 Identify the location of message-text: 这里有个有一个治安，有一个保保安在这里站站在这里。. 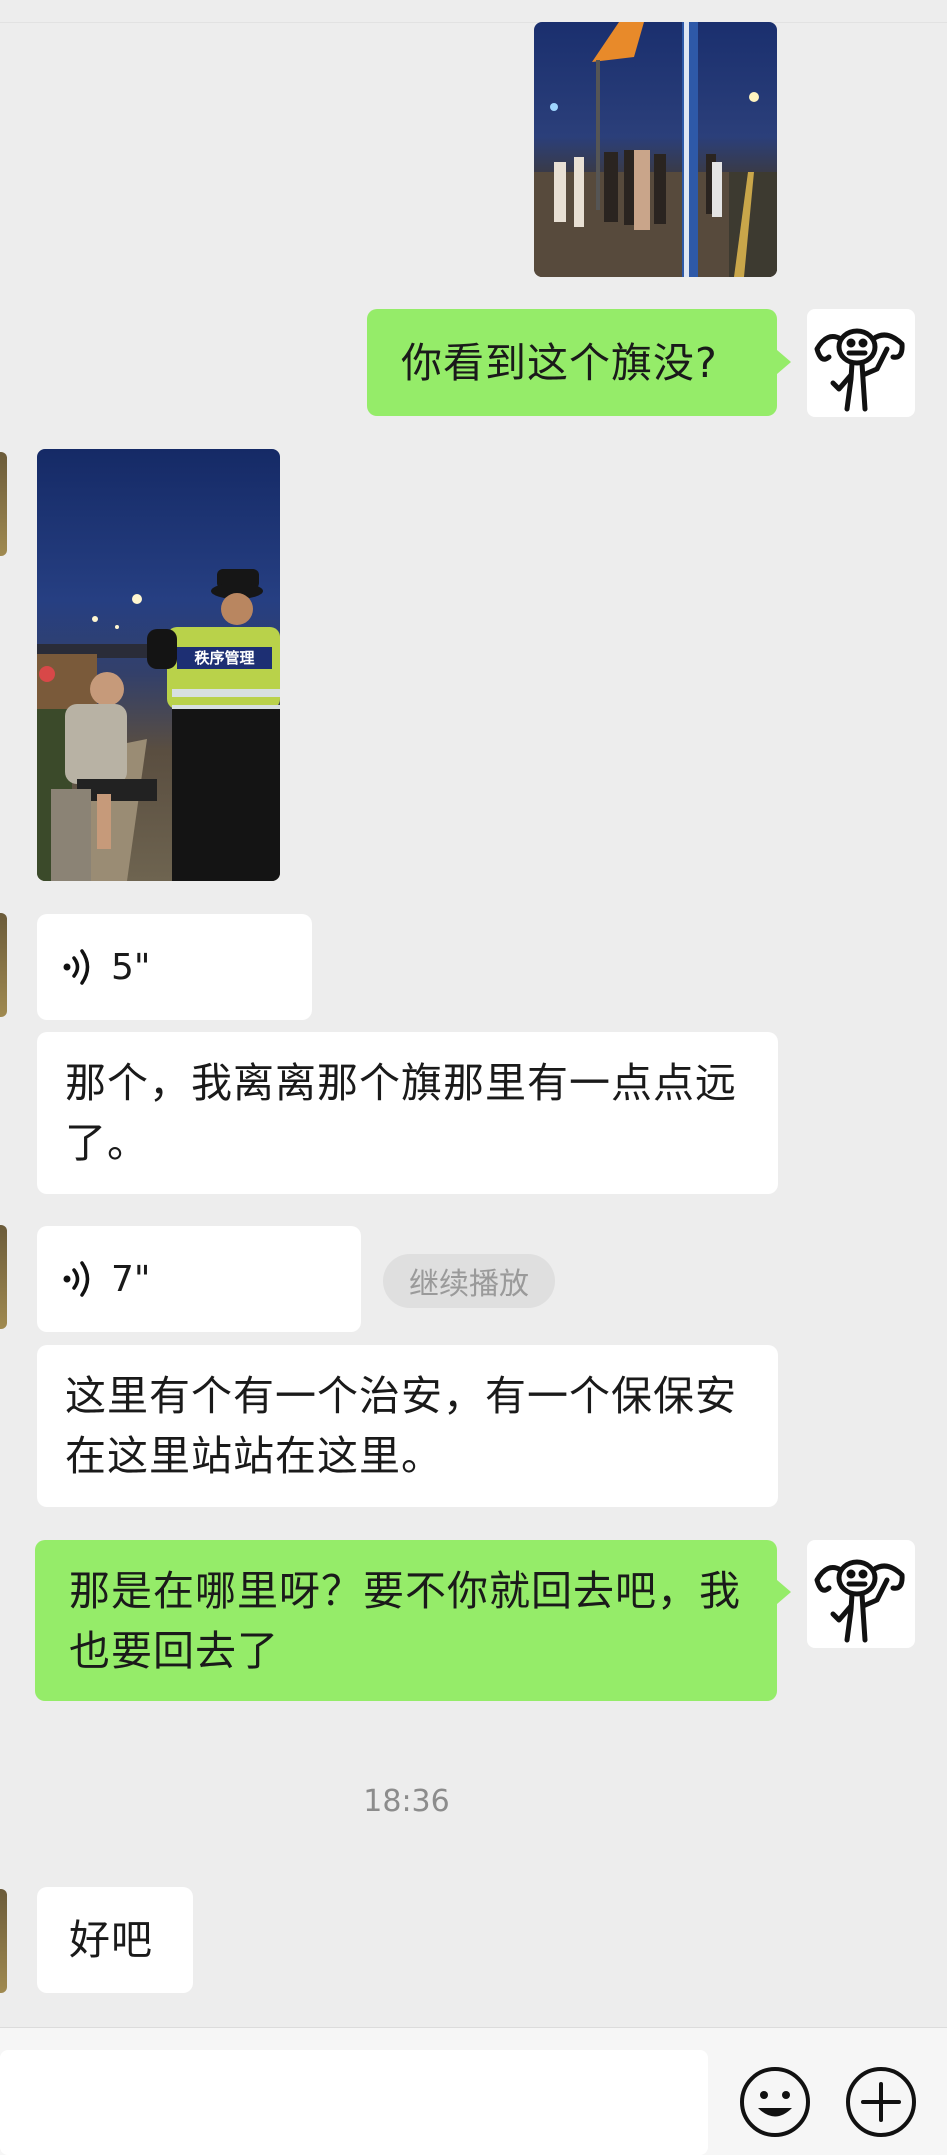
(401, 1426).